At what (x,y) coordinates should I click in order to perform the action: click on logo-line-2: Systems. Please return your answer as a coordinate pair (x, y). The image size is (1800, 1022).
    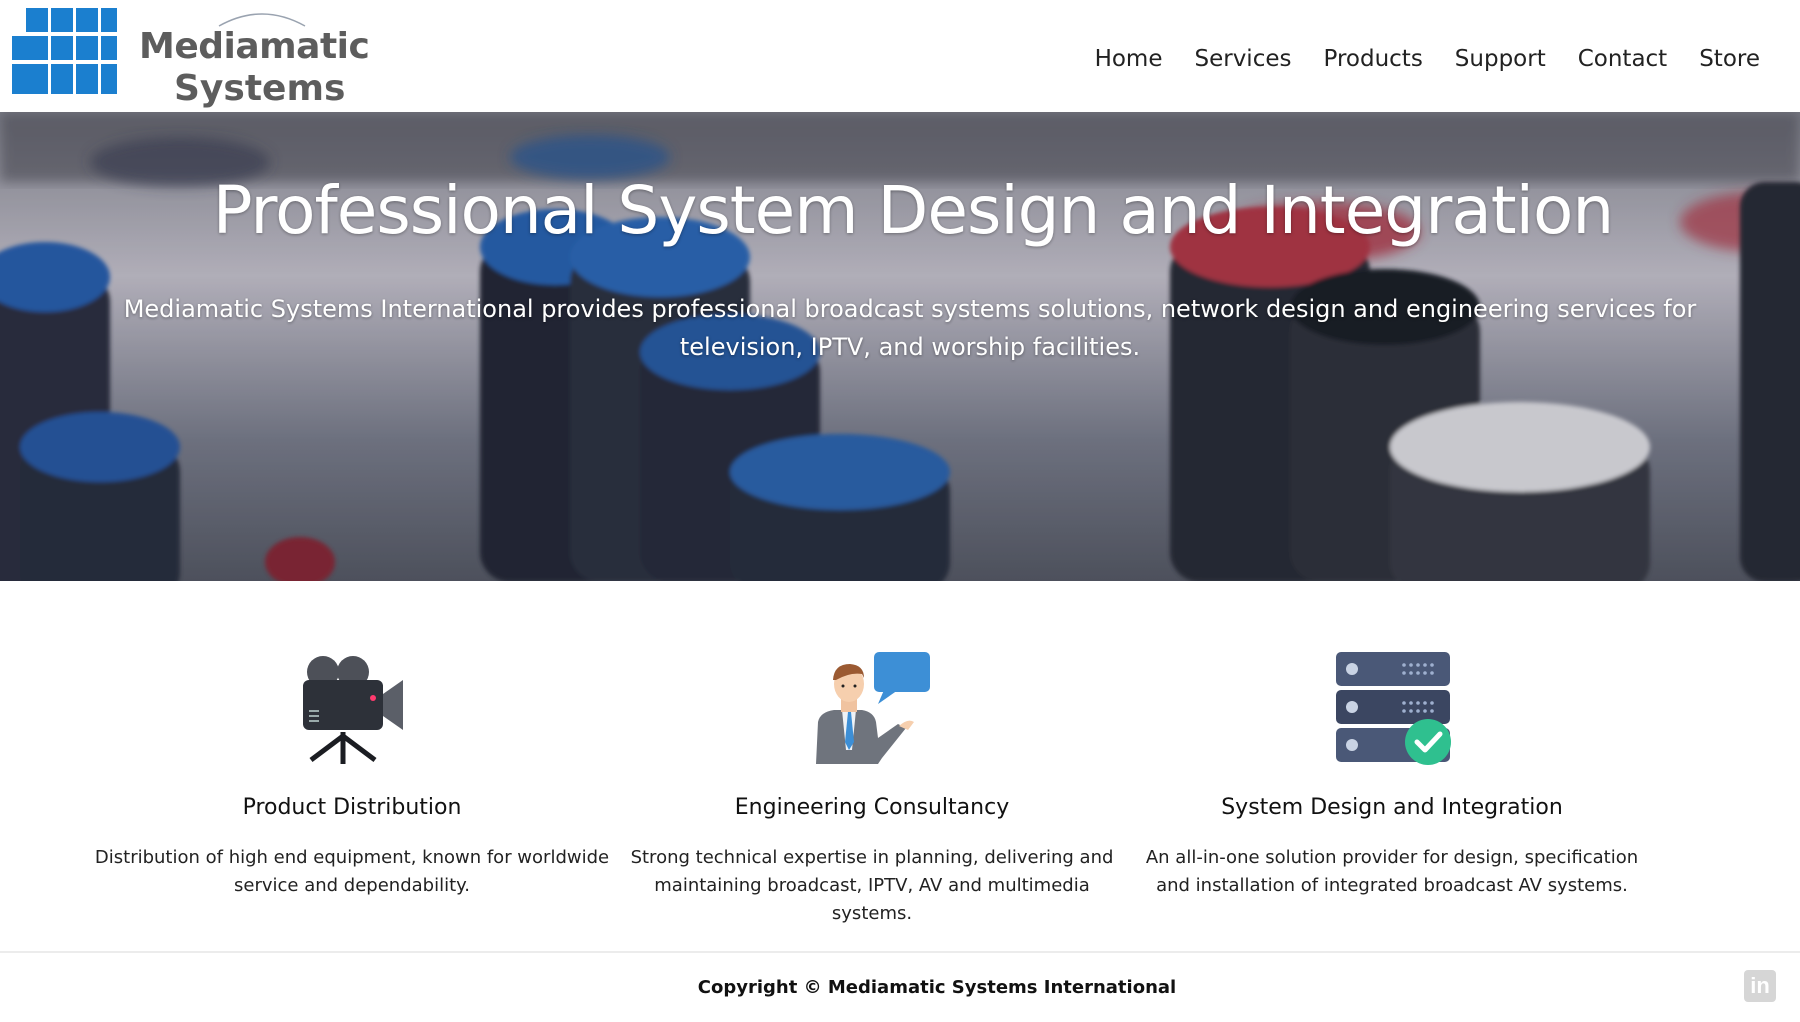
    Looking at the image, I should click on (260, 88).